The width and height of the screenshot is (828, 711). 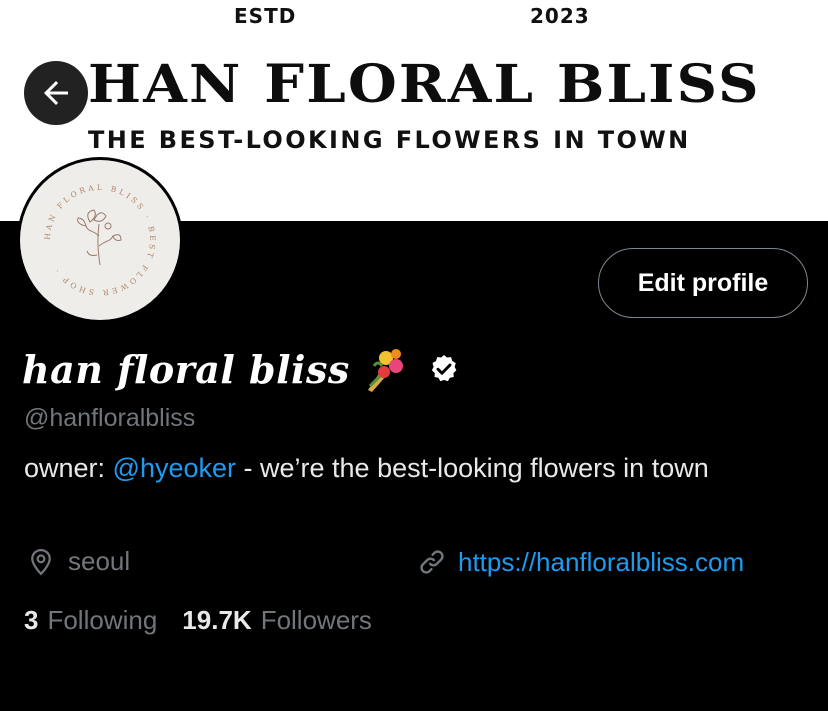 What do you see at coordinates (432, 562) in the screenshot?
I see `link-icon` at bounding box center [432, 562].